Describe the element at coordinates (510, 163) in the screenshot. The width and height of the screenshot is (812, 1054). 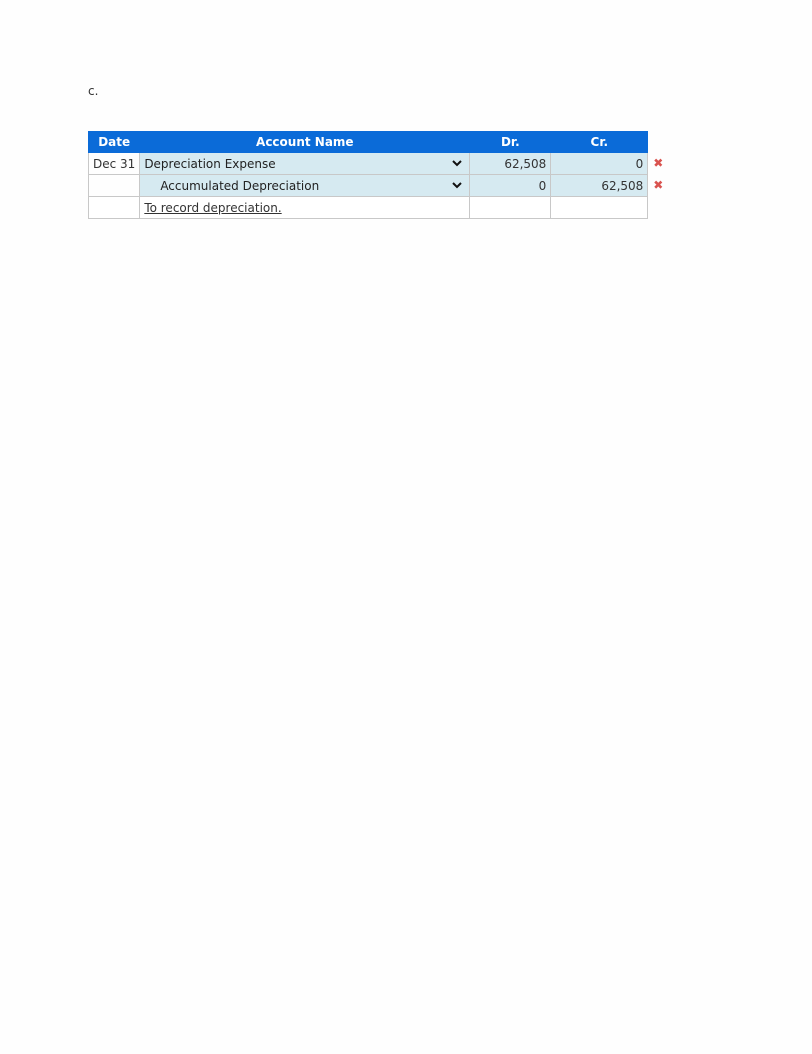
I see `debit-input: 62,508` at that location.